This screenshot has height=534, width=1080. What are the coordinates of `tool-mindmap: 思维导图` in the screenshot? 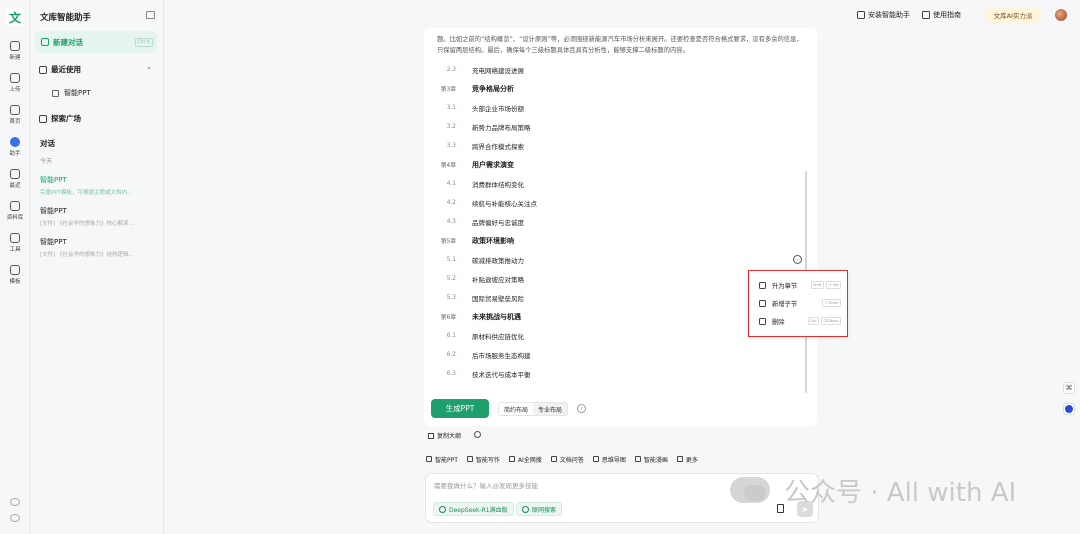 It's located at (609, 459).